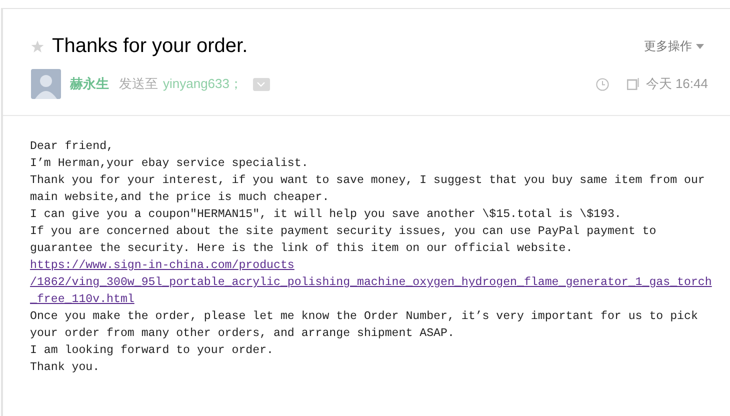 This screenshot has height=416, width=730. I want to click on more-actions-menu: 更多操作, so click(674, 46).